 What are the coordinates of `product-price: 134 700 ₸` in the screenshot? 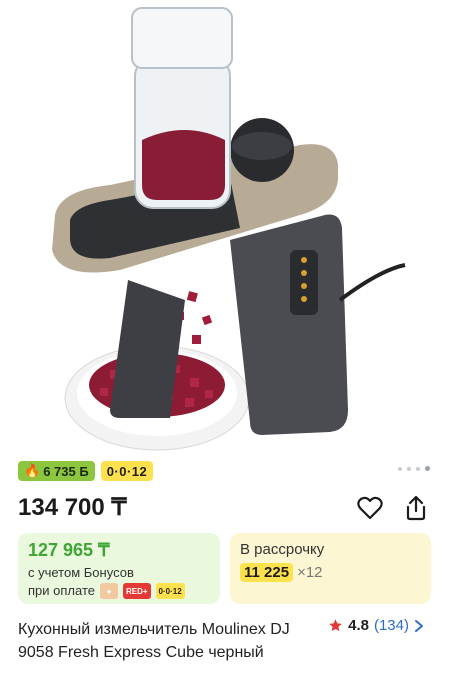 It's located at (72, 507).